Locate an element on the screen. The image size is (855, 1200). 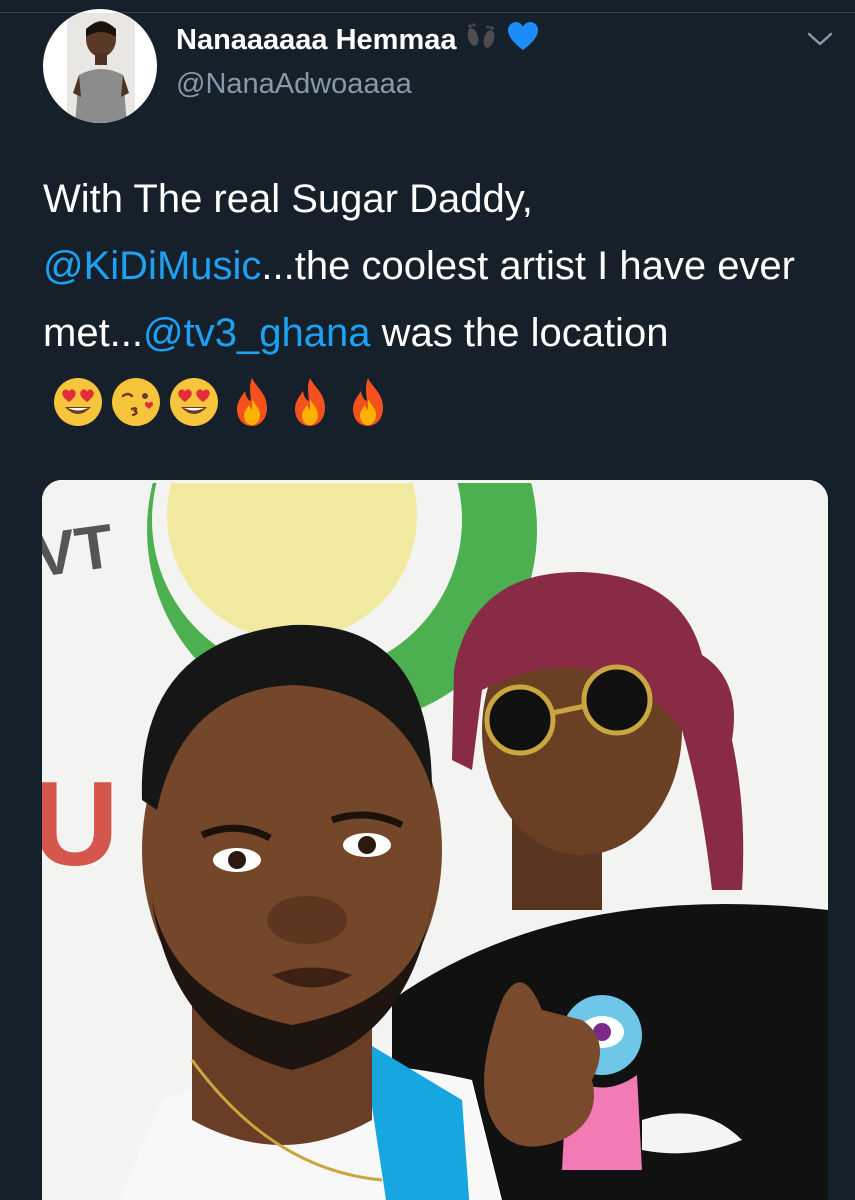
avatar-photo is located at coordinates (101, 68).